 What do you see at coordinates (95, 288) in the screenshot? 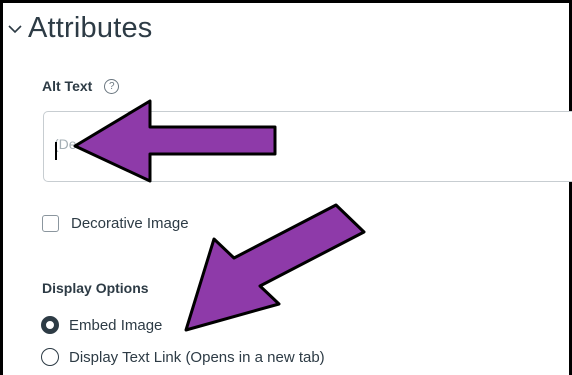
I see `display-options-label: Display Options` at bounding box center [95, 288].